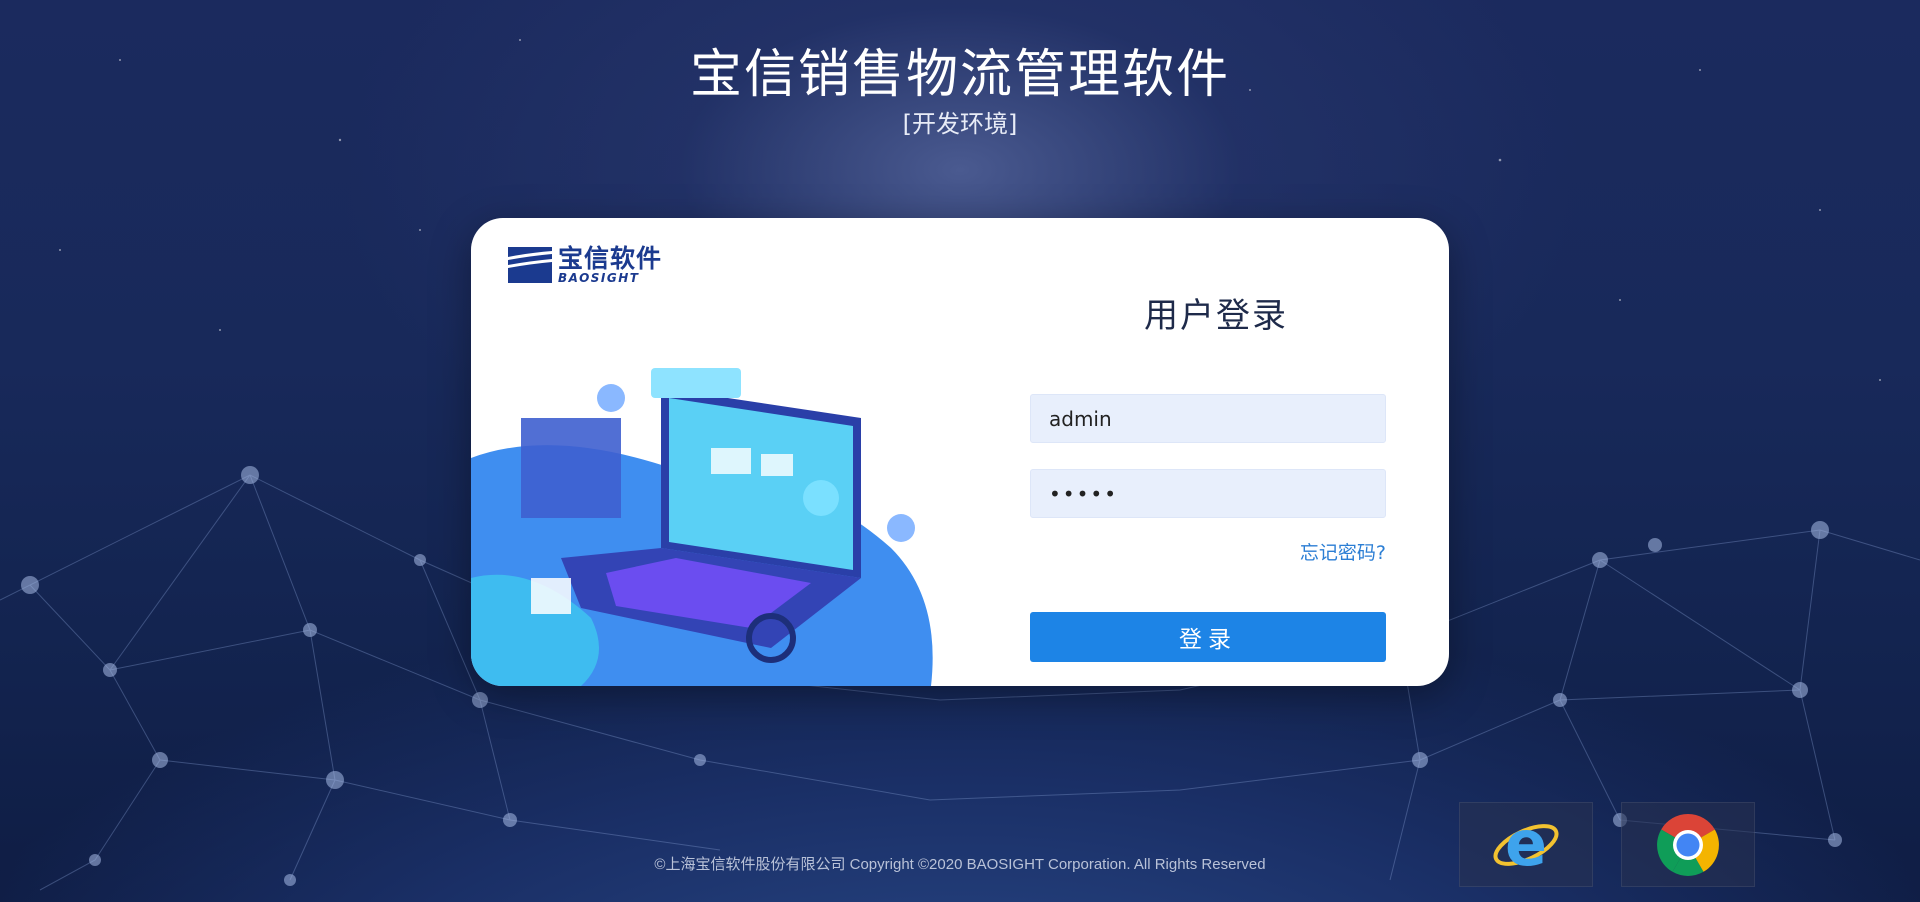  What do you see at coordinates (1336, 551) in the screenshot?
I see `forgot-password-link: 忘记密码?` at bounding box center [1336, 551].